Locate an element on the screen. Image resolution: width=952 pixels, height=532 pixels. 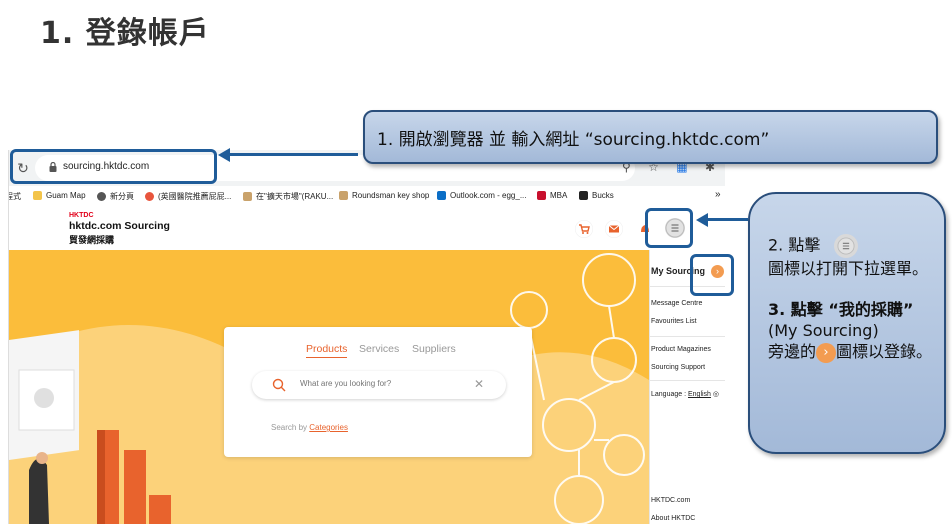
language-selector: Language : English ◎ is located at coordinates (685, 394).